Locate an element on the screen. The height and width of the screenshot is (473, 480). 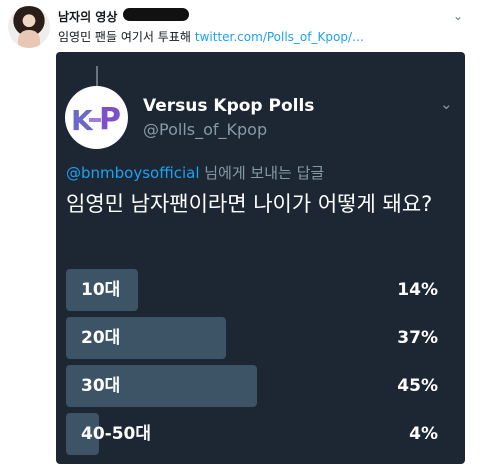
poll-option-percent: 37% is located at coordinates (417, 338).